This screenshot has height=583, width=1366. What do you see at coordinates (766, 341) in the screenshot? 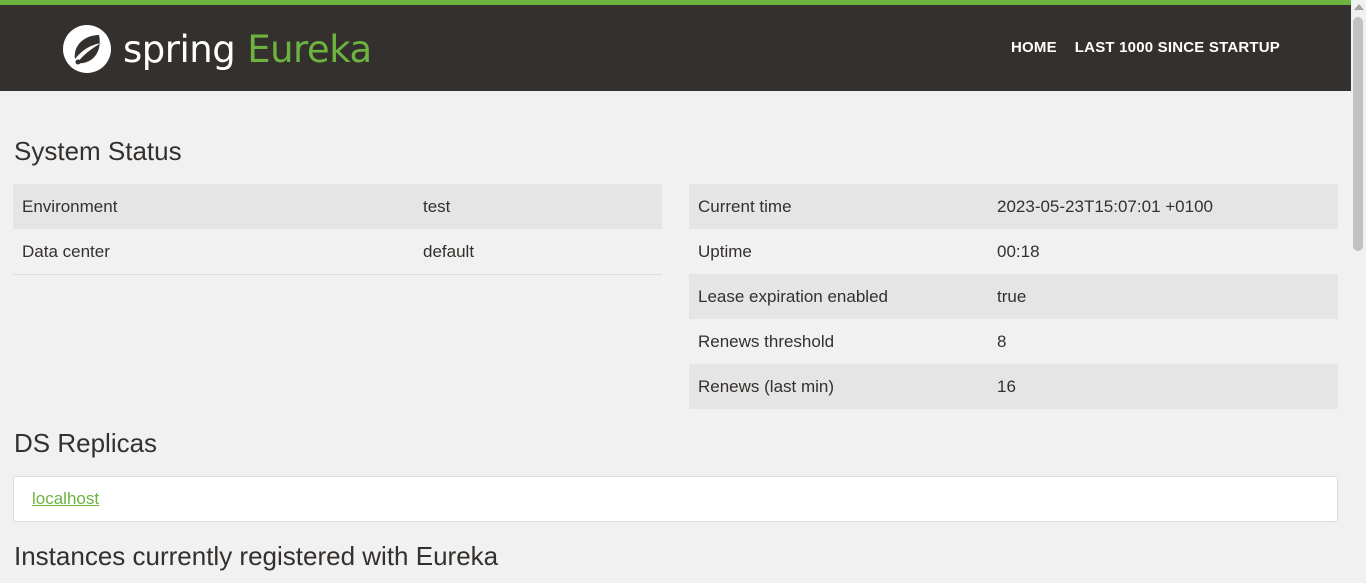
I see `status-label: Renews threshold` at bounding box center [766, 341].